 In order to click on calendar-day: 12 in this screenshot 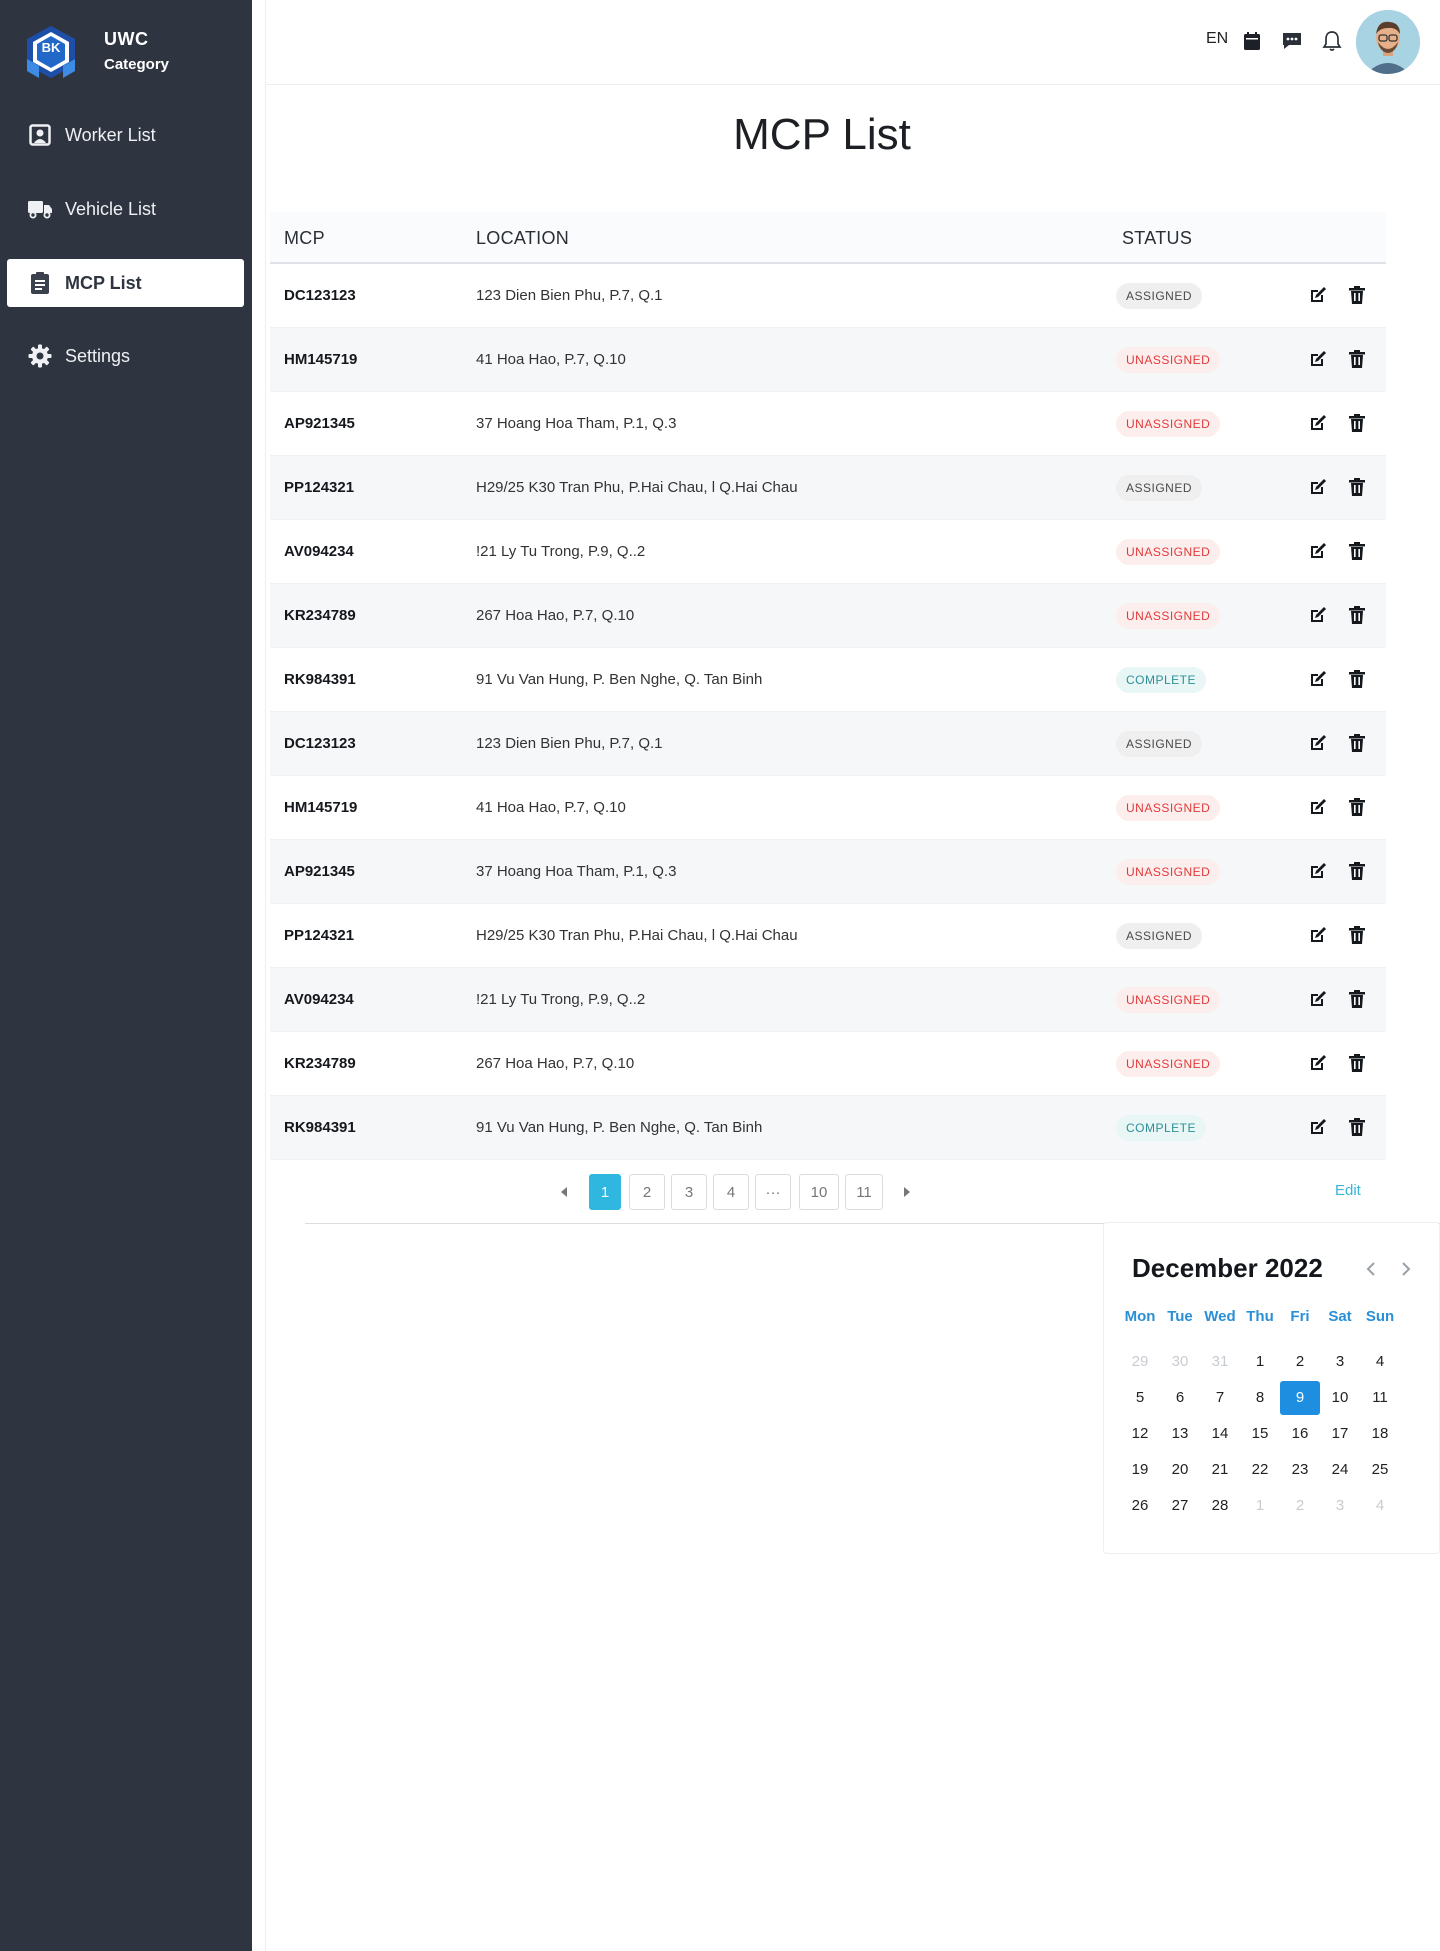, I will do `click(1140, 1434)`.